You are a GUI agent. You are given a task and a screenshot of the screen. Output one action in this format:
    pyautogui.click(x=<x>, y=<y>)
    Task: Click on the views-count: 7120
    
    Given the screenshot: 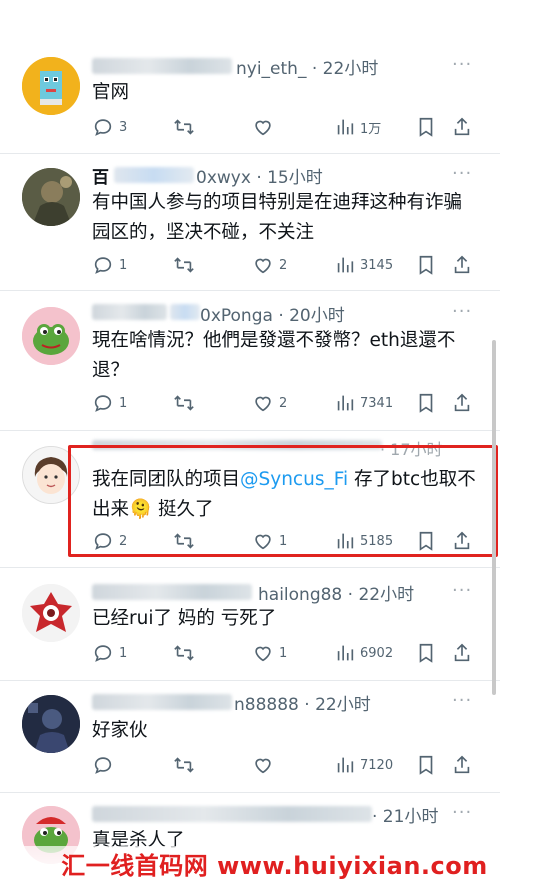 What is the action you would take?
    pyautogui.click(x=377, y=765)
    